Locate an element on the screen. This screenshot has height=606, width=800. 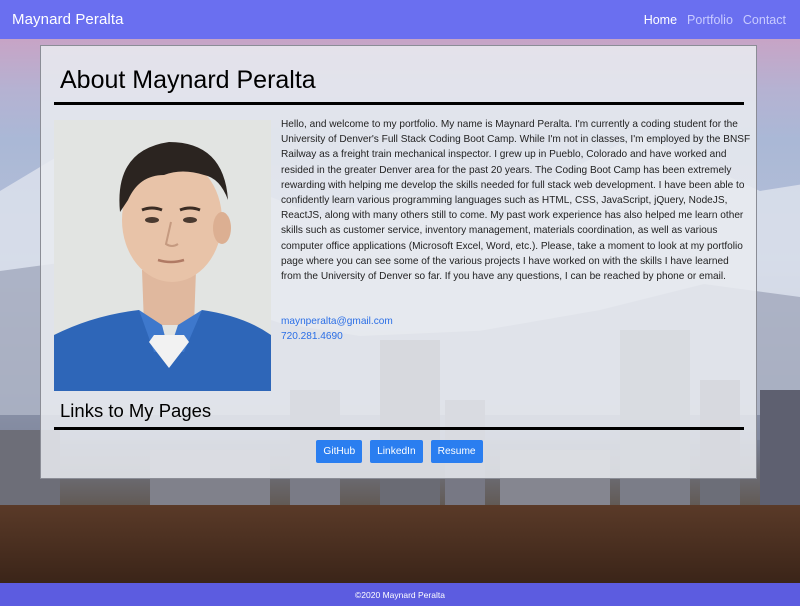
resume-button: Resume is located at coordinates (456, 451).